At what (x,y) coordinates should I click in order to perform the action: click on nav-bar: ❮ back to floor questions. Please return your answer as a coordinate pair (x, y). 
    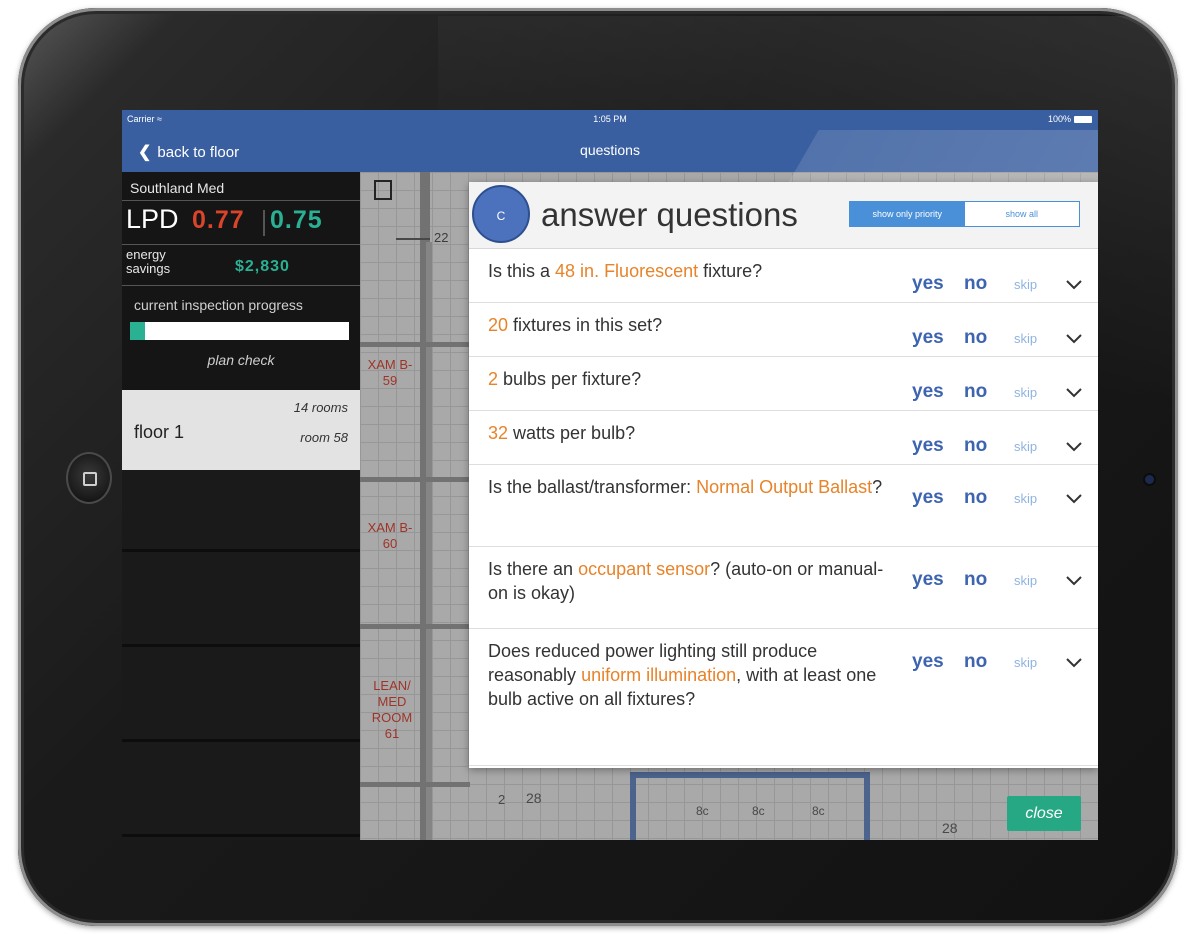
    Looking at the image, I should click on (610, 161).